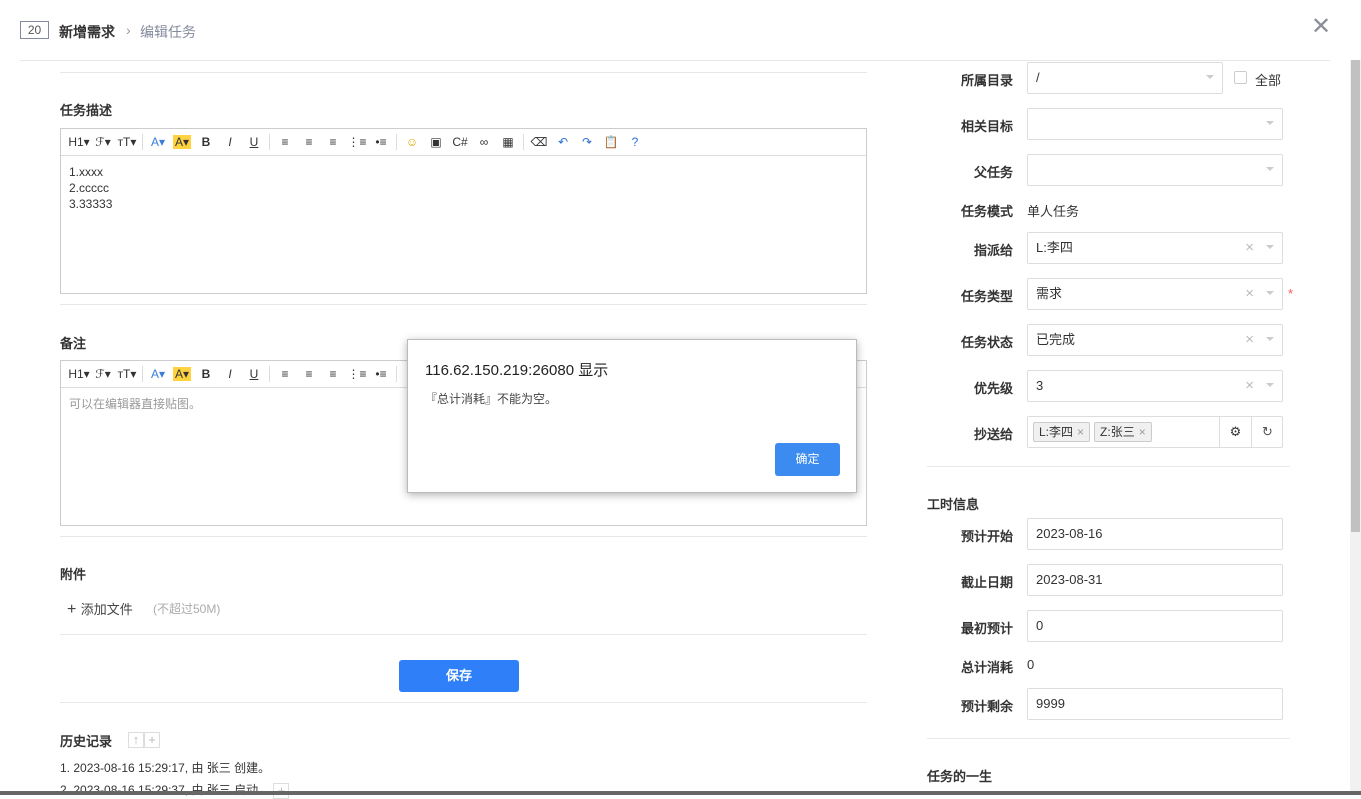 Image resolution: width=1361 pixels, height=799 pixels. What do you see at coordinates (993, 250) in the screenshot?
I see `assignee-label: 指派给` at bounding box center [993, 250].